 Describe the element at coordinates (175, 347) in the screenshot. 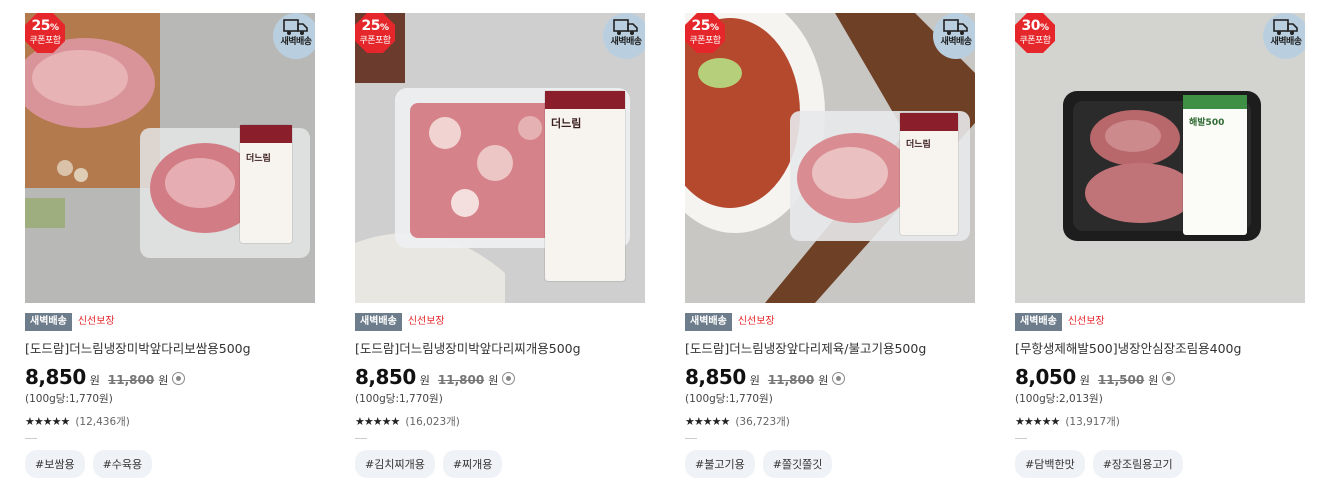

I see `product-name: [도드람]더느림냉장미박앞다리보쌈용500g` at that location.